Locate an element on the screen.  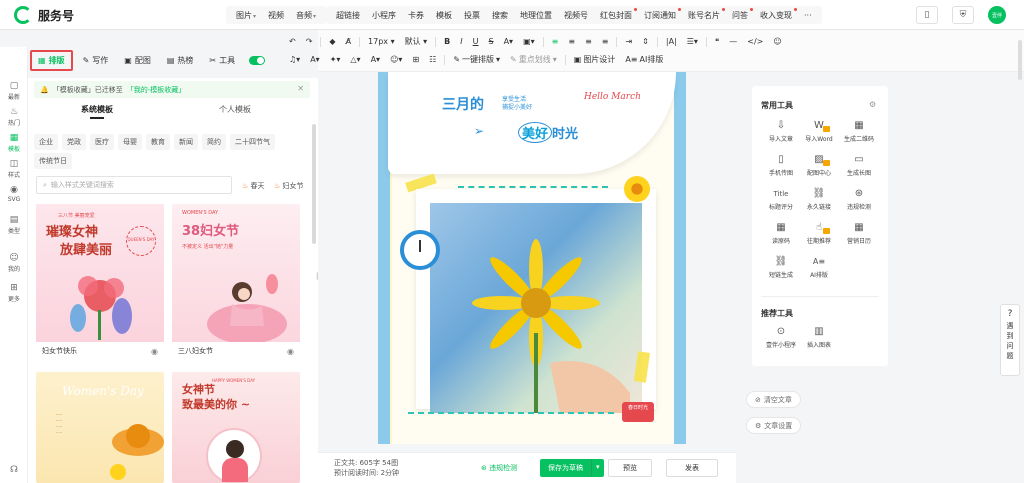
category-chip: 党政 is located at coordinates (74, 142).